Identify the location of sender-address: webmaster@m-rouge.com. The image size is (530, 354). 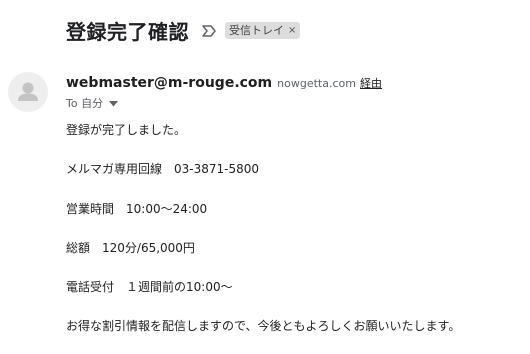
(169, 83).